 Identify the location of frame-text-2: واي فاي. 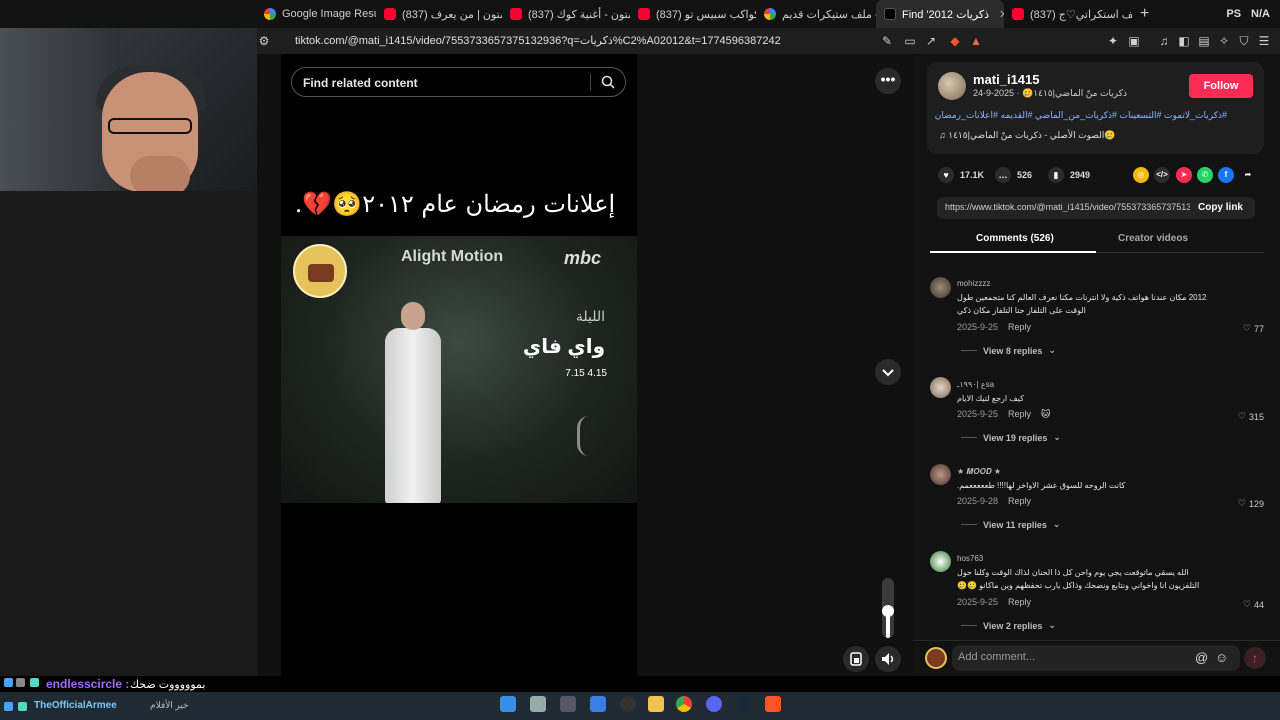
(563, 347).